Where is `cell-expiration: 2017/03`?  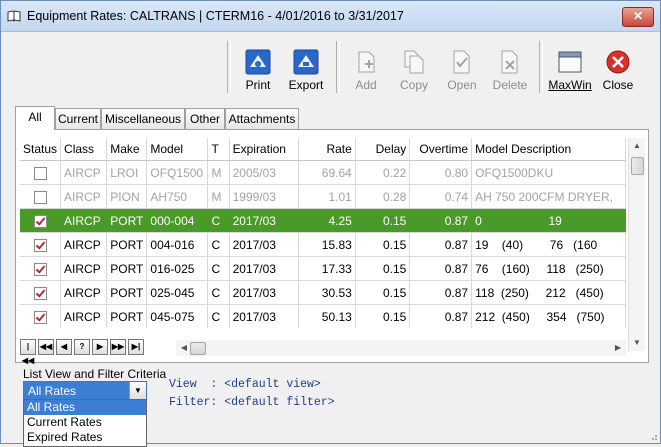 cell-expiration: 2017/03 is located at coordinates (264, 220).